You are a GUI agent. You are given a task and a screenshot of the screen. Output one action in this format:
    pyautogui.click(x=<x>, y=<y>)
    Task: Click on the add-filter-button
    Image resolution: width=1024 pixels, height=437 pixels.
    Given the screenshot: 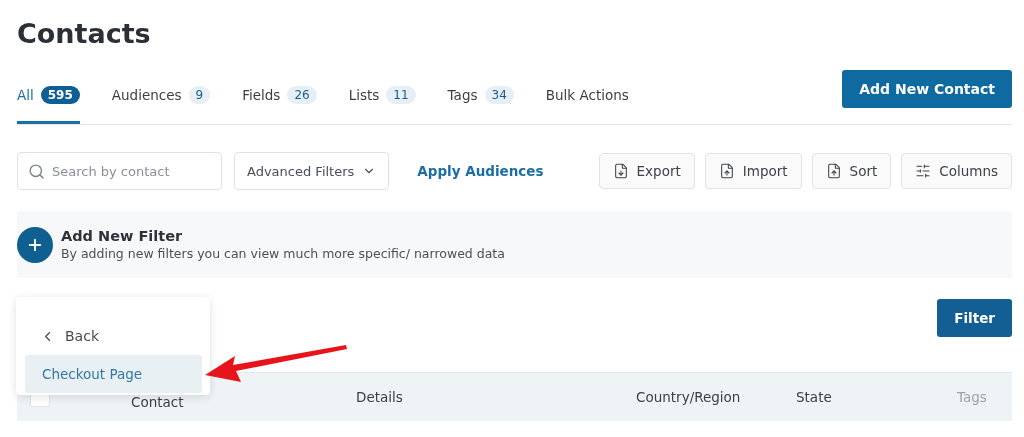 What is the action you would take?
    pyautogui.click(x=35, y=244)
    